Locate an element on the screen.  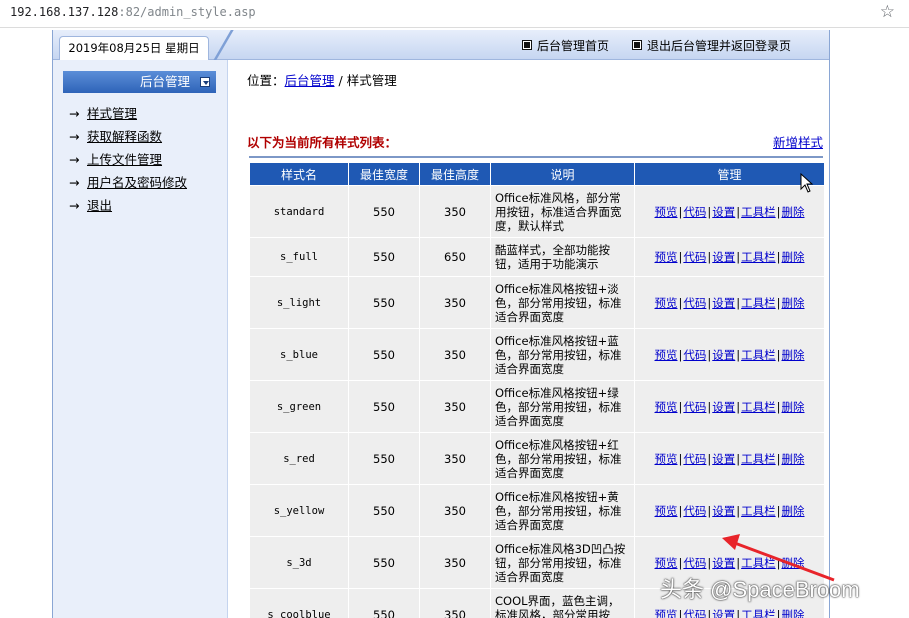
column-header: 说明 is located at coordinates (562, 174).